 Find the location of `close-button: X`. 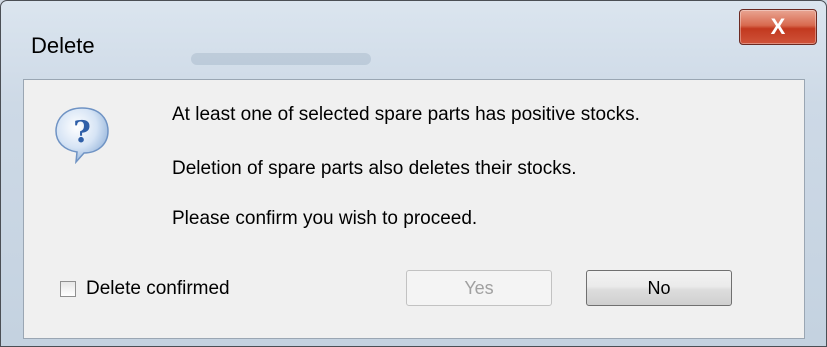

close-button: X is located at coordinates (778, 27).